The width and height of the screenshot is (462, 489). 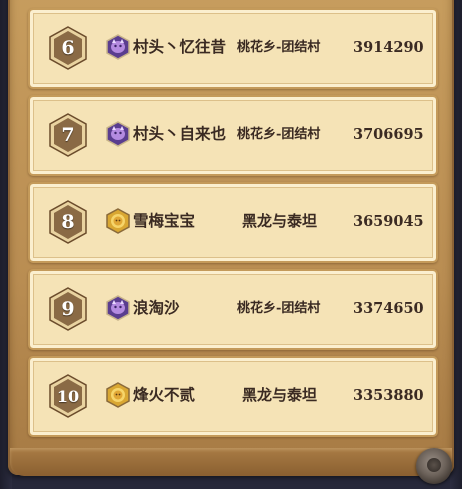 I want to click on scroll-curl-center, so click(x=434, y=465).